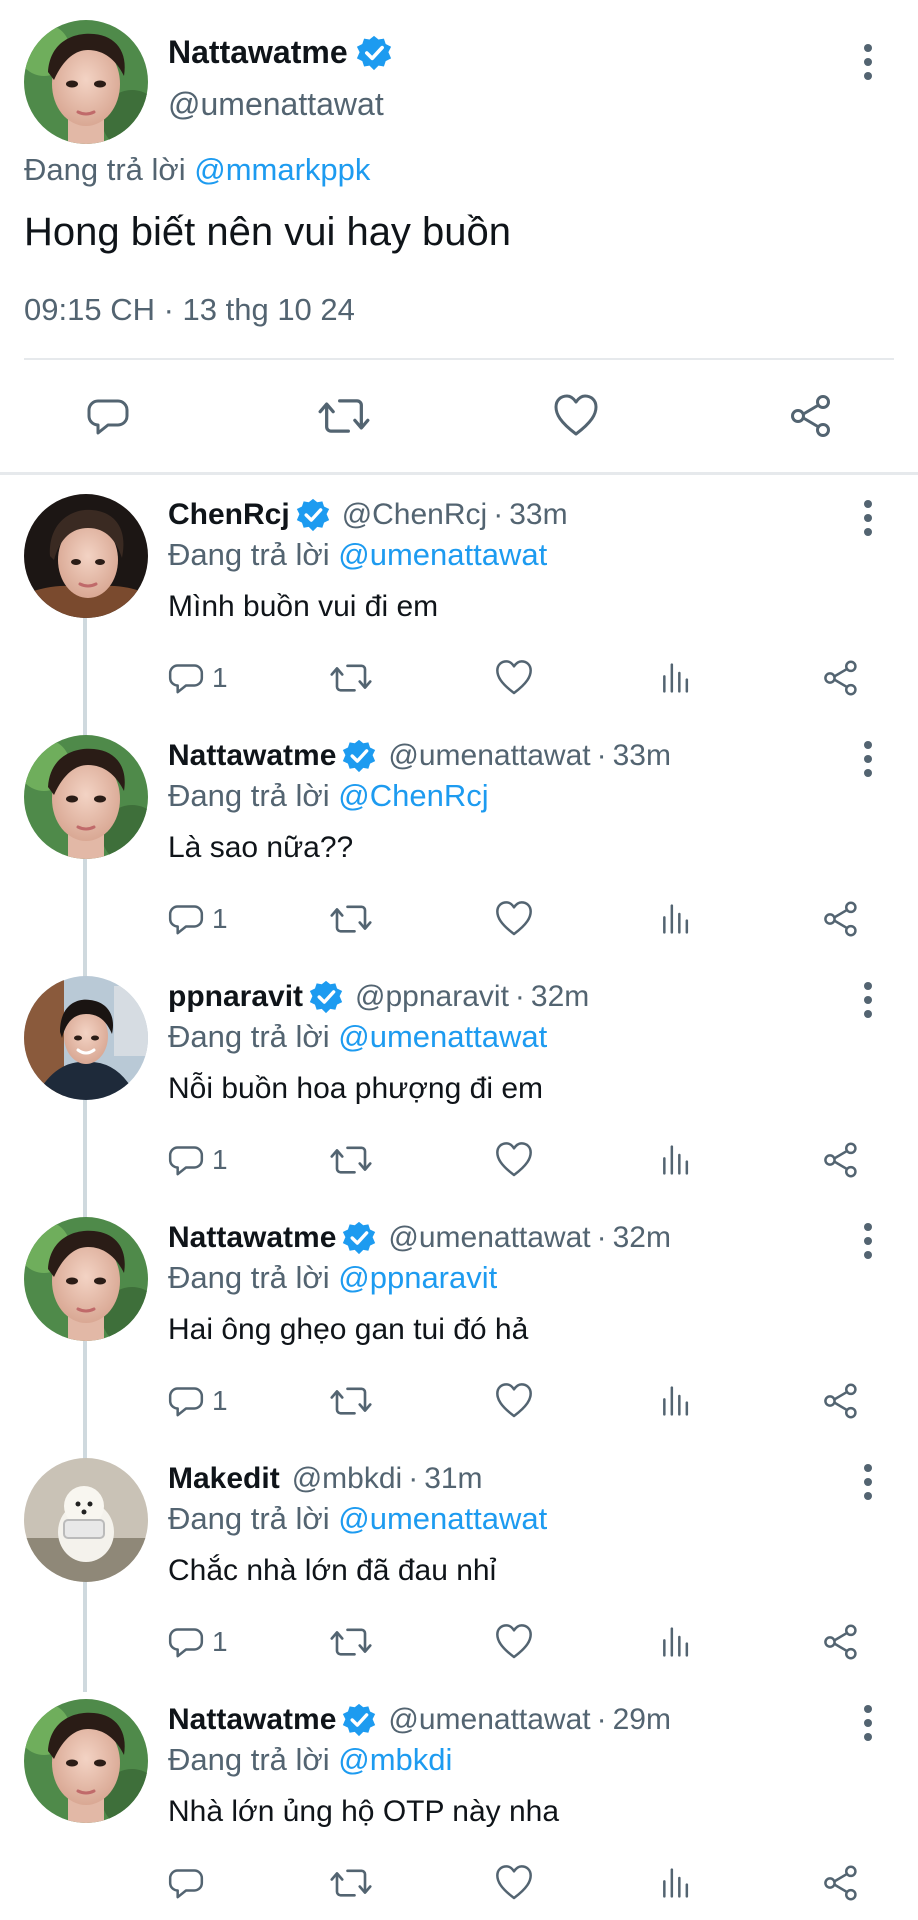 The image size is (918, 1920). Describe the element at coordinates (282, 169) in the screenshot. I see `replying-to-mention: @mmarkppk` at that location.